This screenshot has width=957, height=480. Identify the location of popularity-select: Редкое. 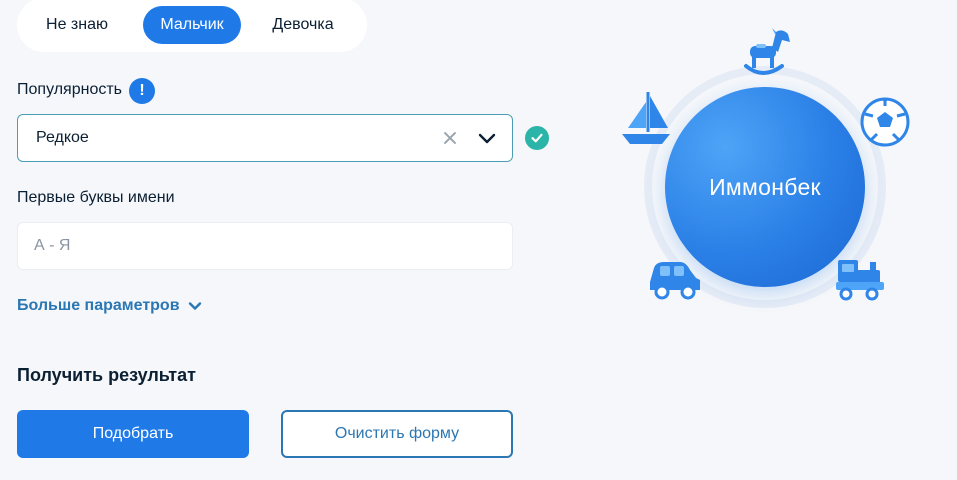
(265, 138).